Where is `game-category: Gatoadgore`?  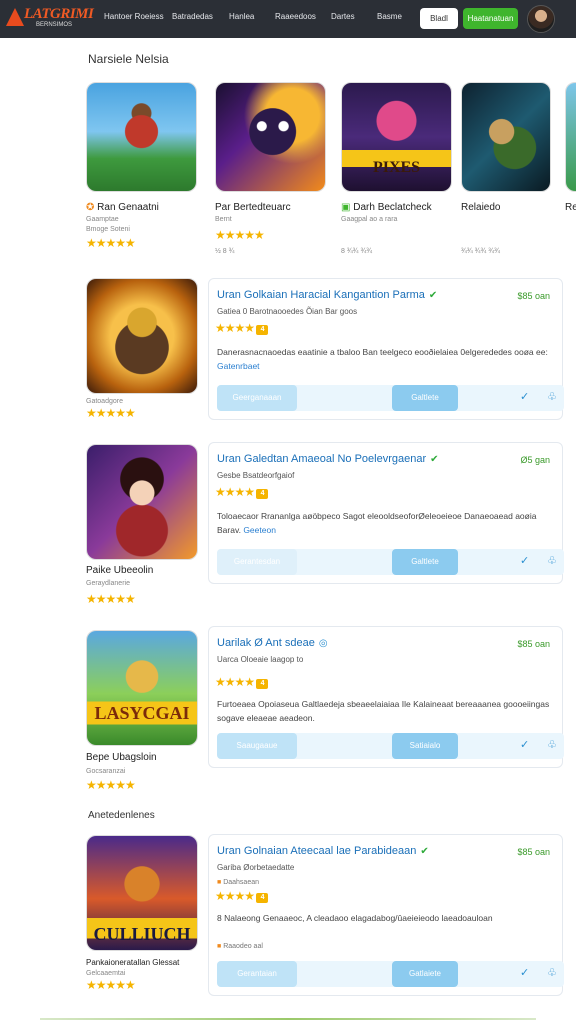
game-category: Gatoadgore is located at coordinates (104, 401).